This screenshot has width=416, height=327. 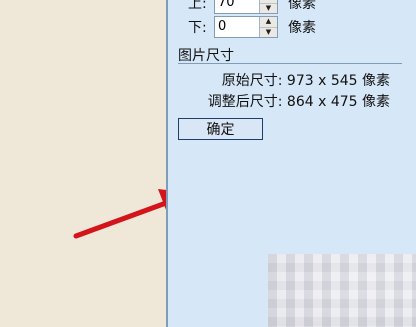 I want to click on top-margin-stepper-buttons: ▲ ▼, so click(x=268, y=6).